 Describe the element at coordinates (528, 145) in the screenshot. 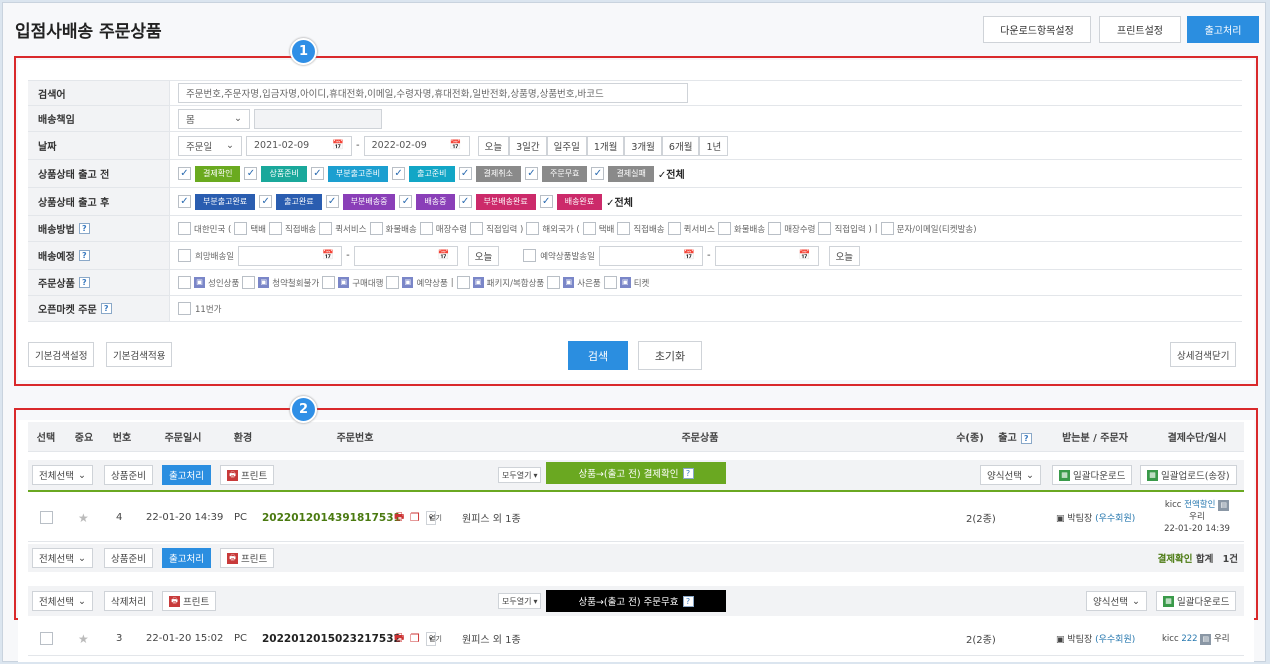

I see `preset-3days: 3일간` at that location.